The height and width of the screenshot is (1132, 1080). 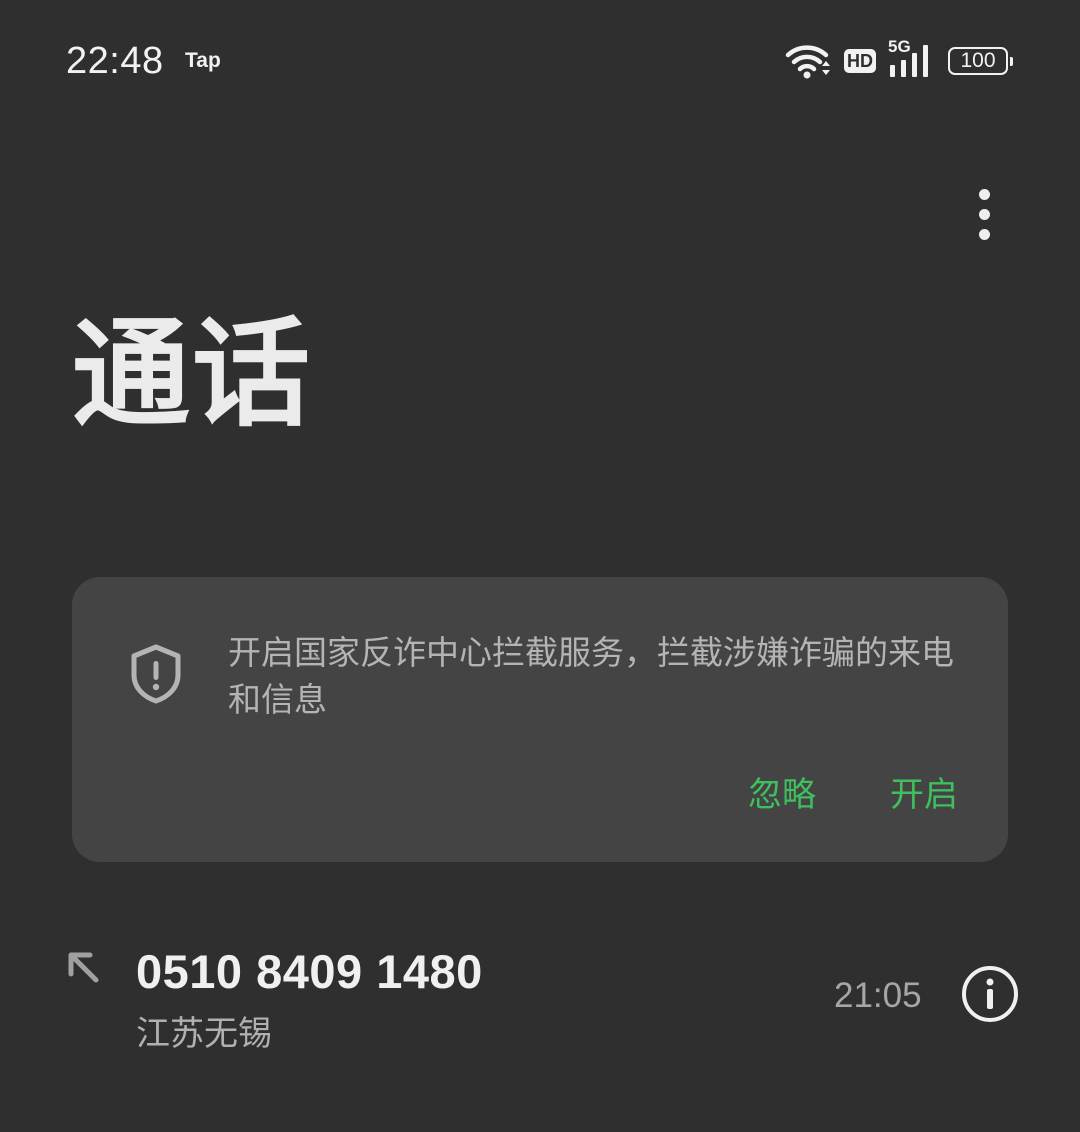 I want to click on status-bar: 22:48 Tap HD 5G 100, so click(x=540, y=62).